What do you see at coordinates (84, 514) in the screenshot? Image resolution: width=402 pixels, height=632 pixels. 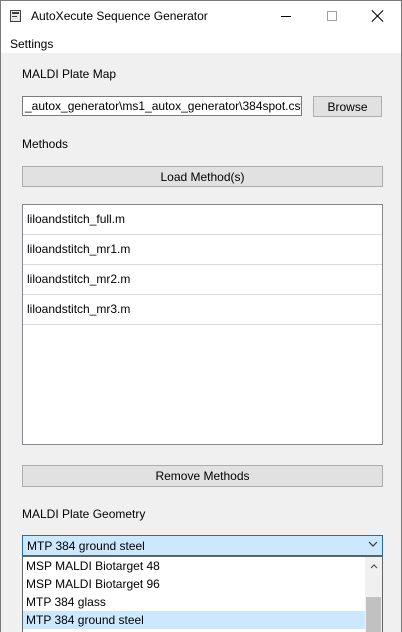 I see `plate-geometry-label: MALDI Plate Geometry` at bounding box center [84, 514].